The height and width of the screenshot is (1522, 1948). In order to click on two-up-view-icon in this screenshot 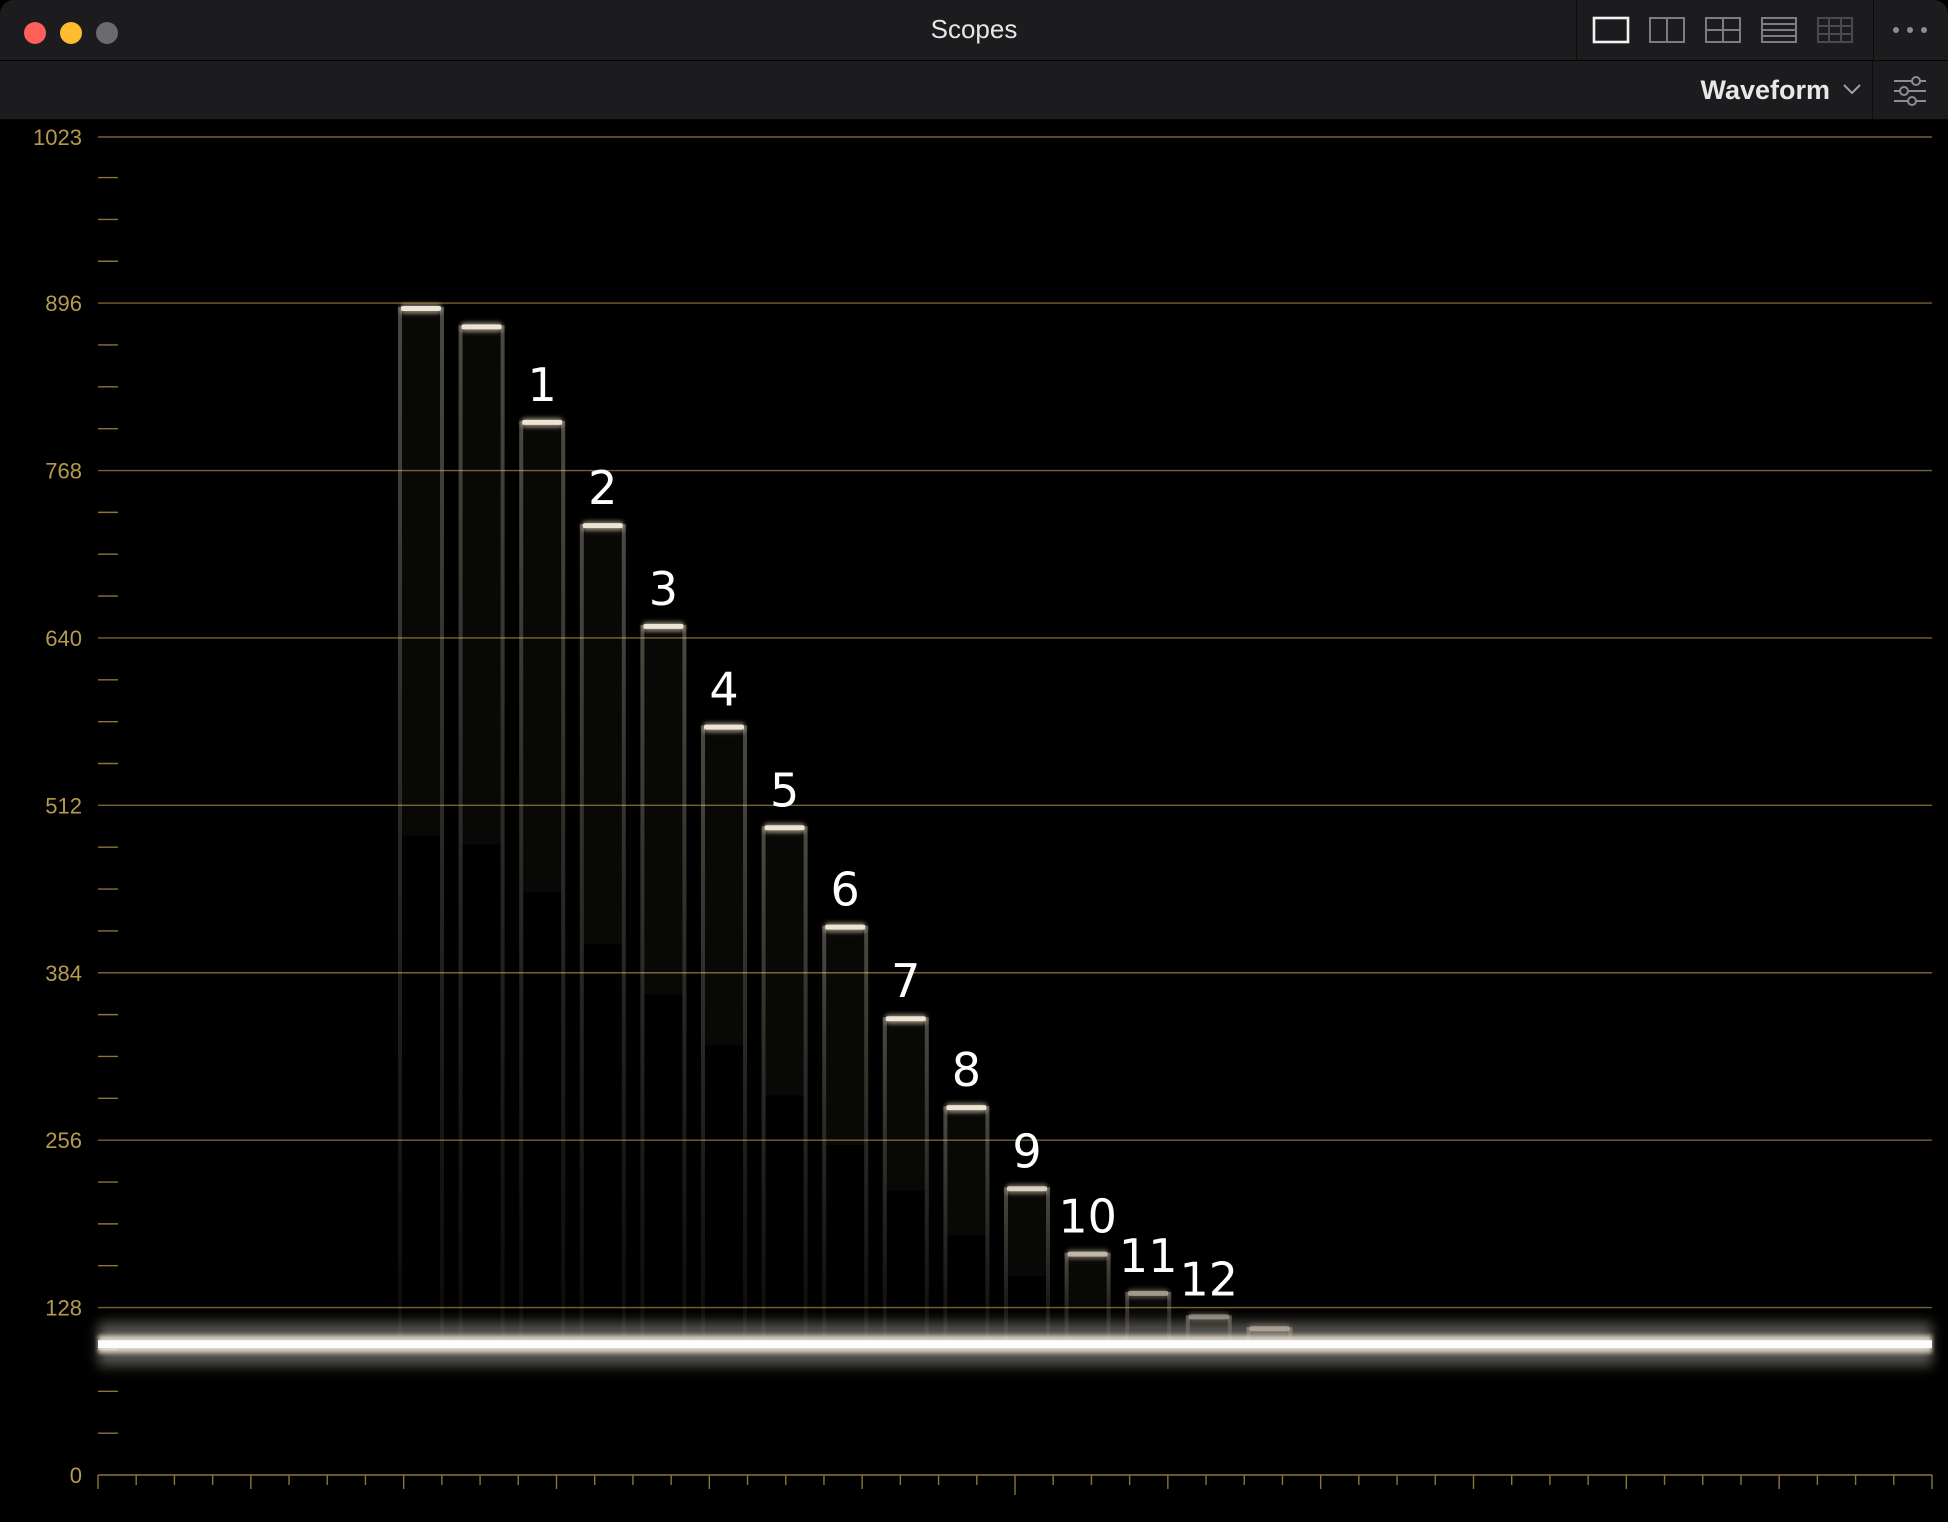, I will do `click(1667, 30)`.